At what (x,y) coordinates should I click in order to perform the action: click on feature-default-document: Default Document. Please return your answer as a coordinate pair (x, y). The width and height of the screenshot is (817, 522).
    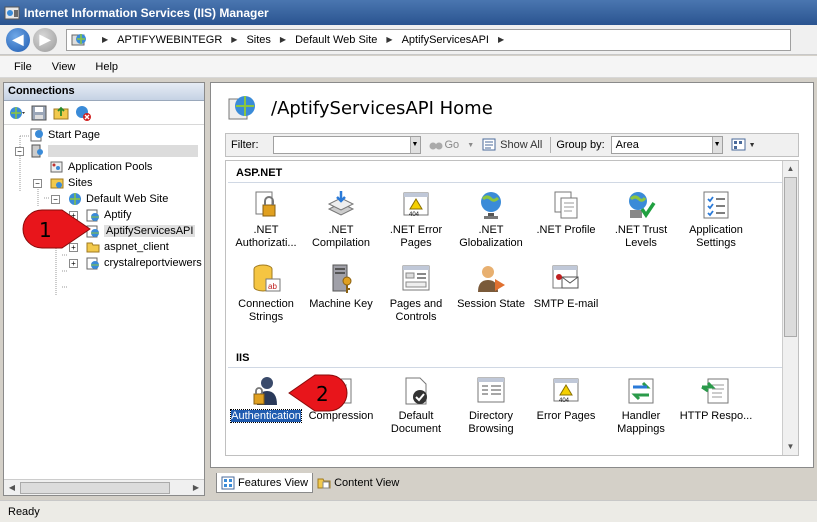
    Looking at the image, I should click on (416, 405).